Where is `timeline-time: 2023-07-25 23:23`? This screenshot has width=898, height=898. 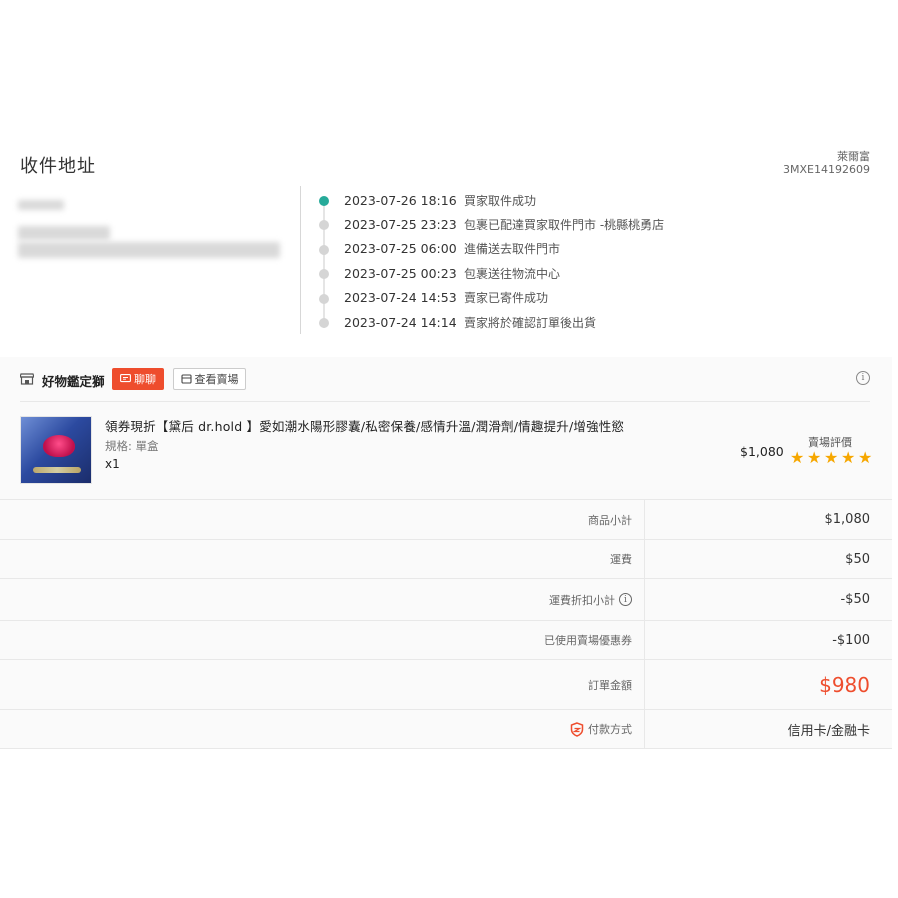
timeline-time: 2023-07-25 23:23 is located at coordinates (400, 225).